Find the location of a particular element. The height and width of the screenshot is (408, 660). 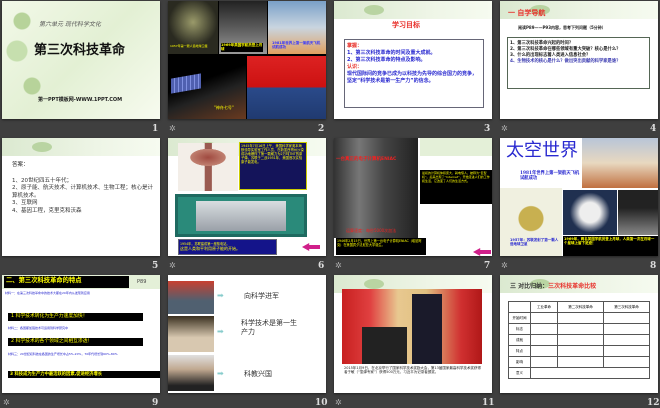

comparison-table: 工业革命 第二次科技革命 第三次科技革命 开始时间 标志 成就 特点 影响 意义 is located at coordinates (579, 340).